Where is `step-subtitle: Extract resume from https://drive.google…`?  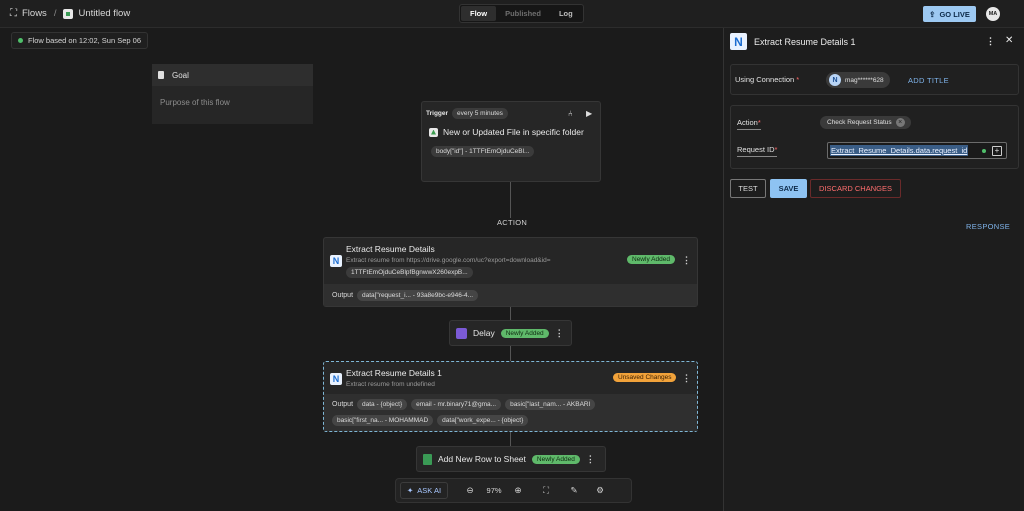
step-subtitle: Extract resume from https://drive.google… is located at coordinates (448, 260).